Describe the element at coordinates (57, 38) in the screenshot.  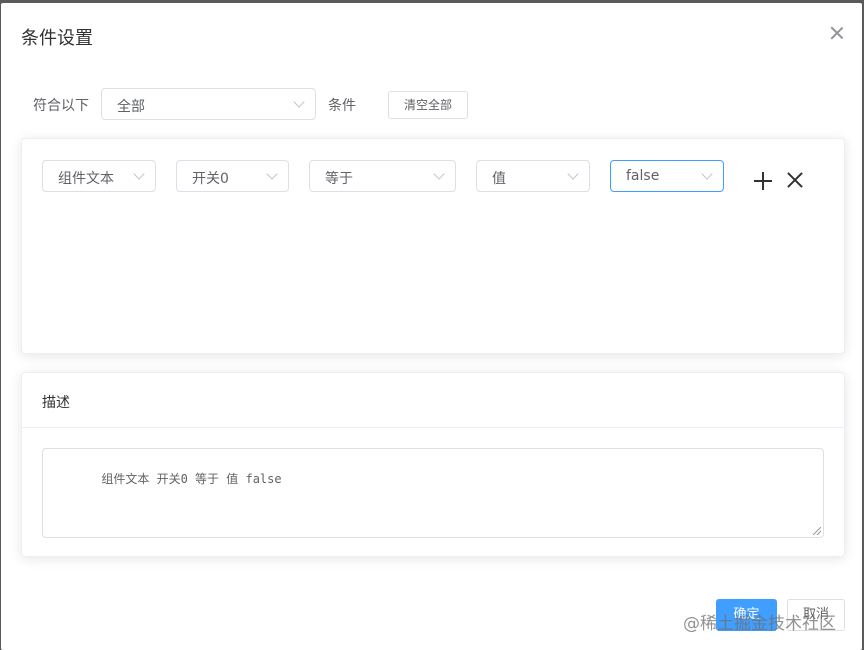
I see `dialog-title: 条件设置` at that location.